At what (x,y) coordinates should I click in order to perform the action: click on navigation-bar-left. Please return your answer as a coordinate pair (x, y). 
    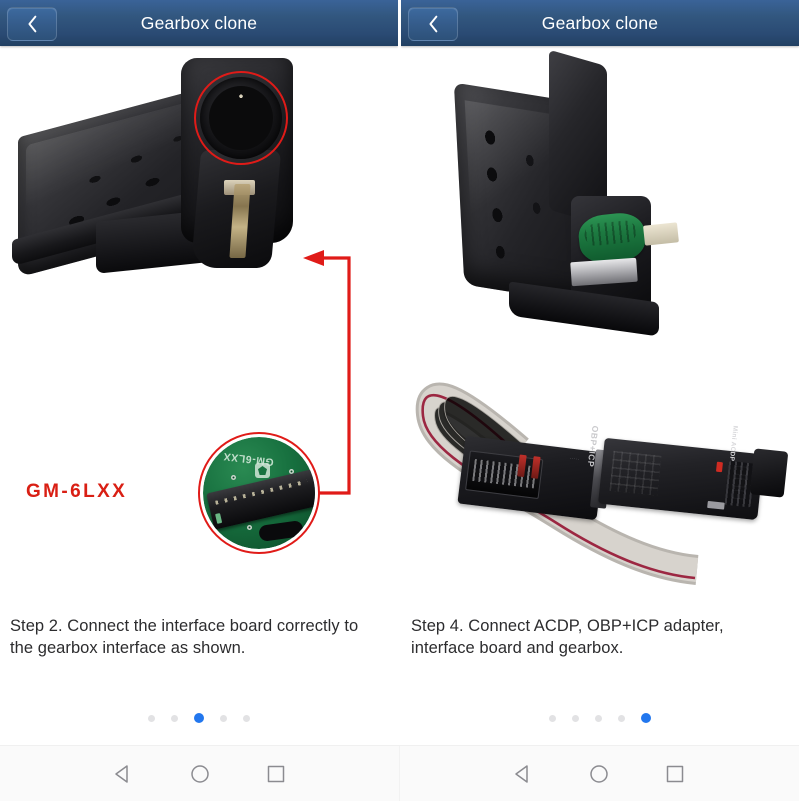
    Looking at the image, I should click on (199, 773).